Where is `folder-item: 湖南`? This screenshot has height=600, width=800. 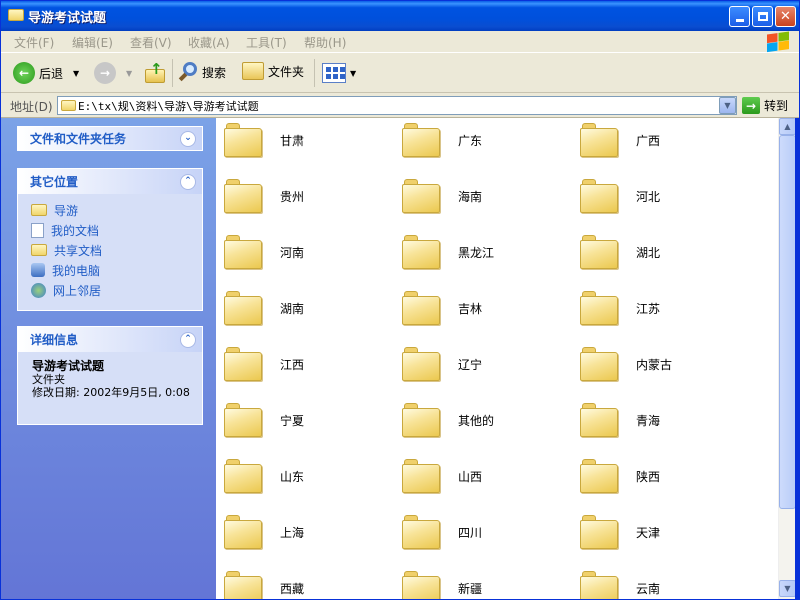 folder-item: 湖南 is located at coordinates (309, 308).